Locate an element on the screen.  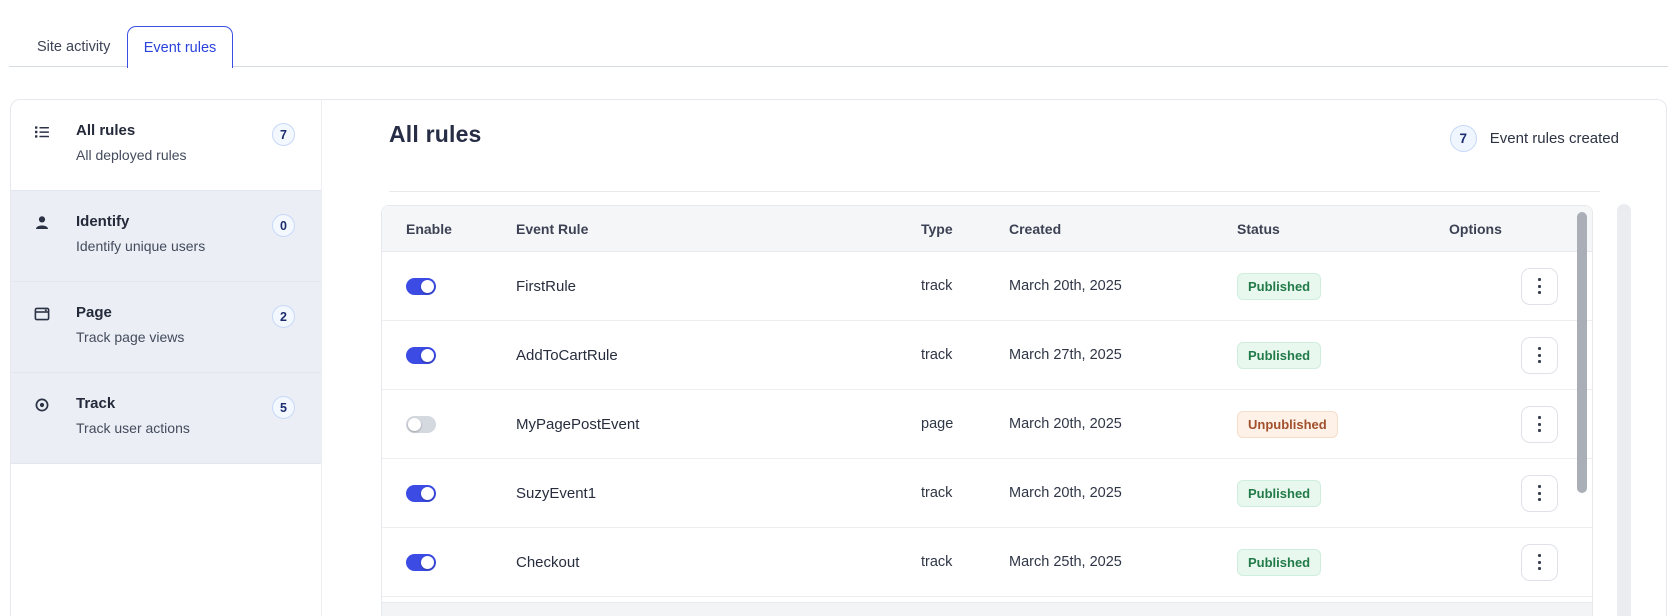
tab-event-rules-label: Event rules is located at coordinates (180, 47).